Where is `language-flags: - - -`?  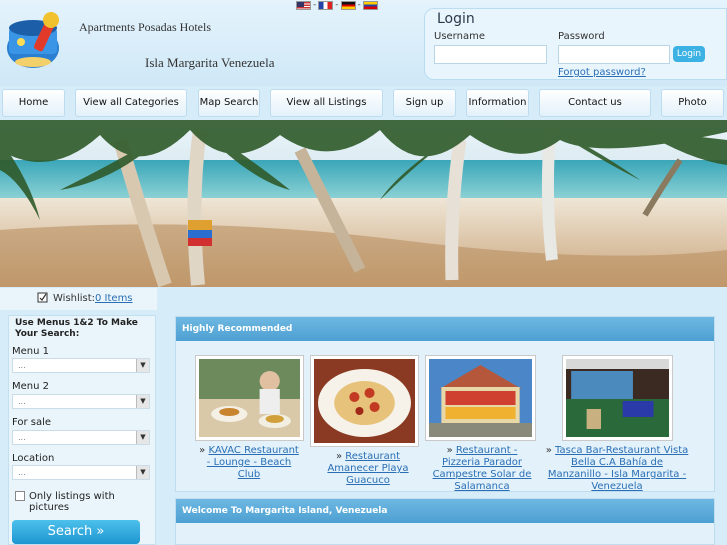 language-flags: - - - is located at coordinates (337, 5).